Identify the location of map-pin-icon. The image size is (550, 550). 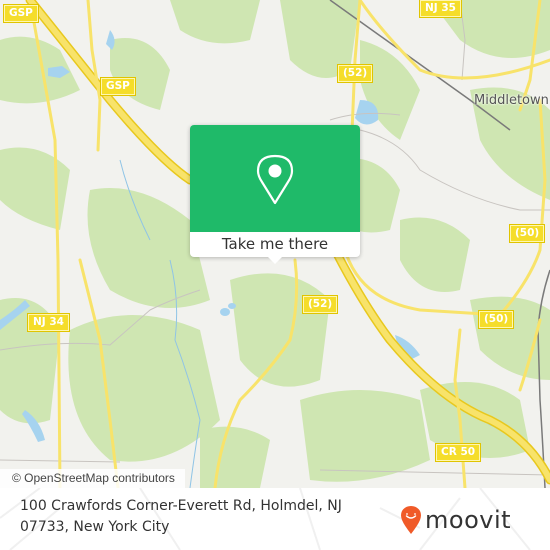
(275, 179).